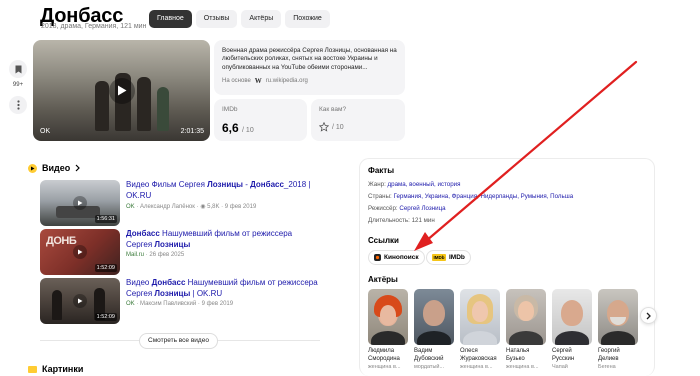  I want to click on actor-name: Сергей Русскин, so click(573, 355).